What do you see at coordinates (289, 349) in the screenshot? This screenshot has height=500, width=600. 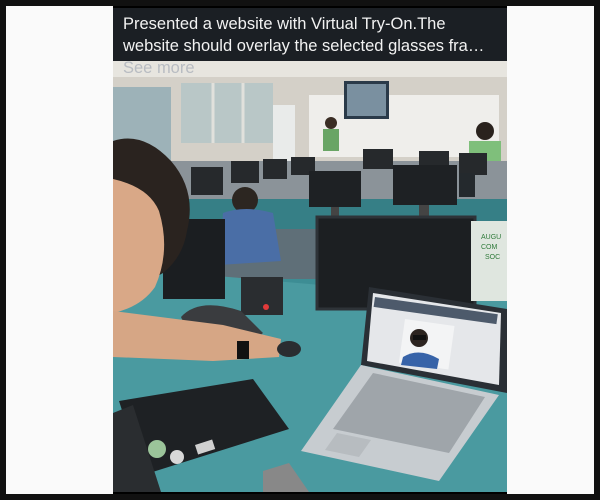 I see `mouse` at bounding box center [289, 349].